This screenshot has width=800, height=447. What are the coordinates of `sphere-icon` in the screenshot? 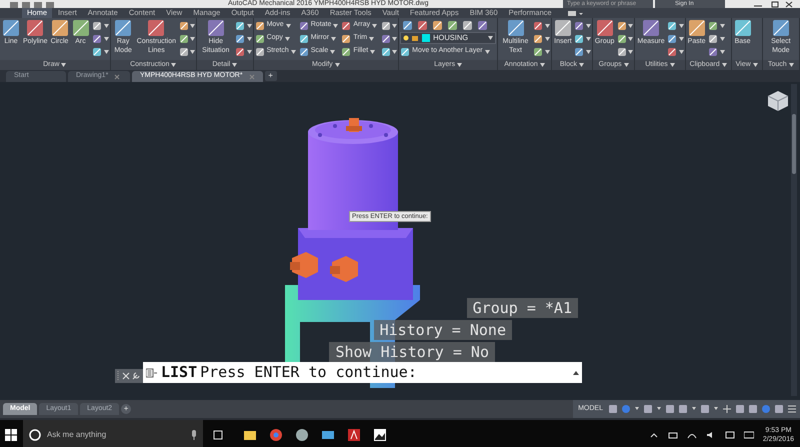 It's located at (302, 435).